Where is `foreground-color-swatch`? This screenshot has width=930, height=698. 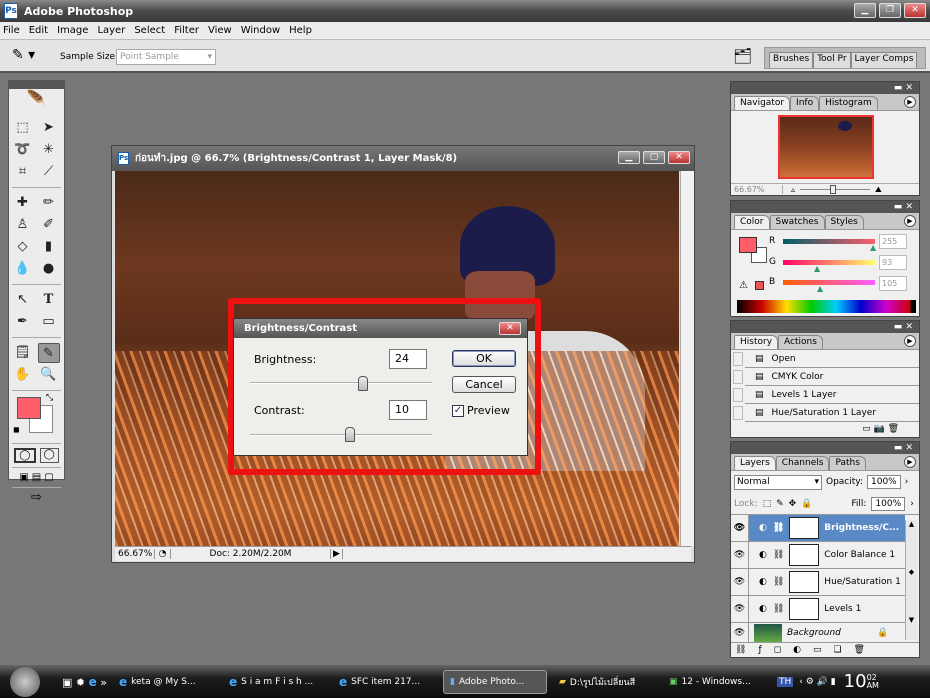
foreground-color-swatch is located at coordinates (29, 408).